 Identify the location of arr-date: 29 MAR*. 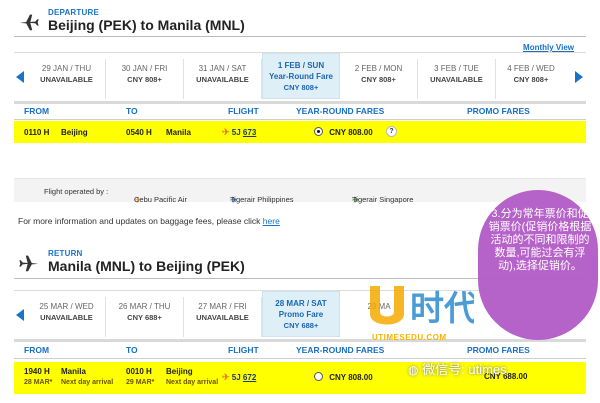
(140, 382).